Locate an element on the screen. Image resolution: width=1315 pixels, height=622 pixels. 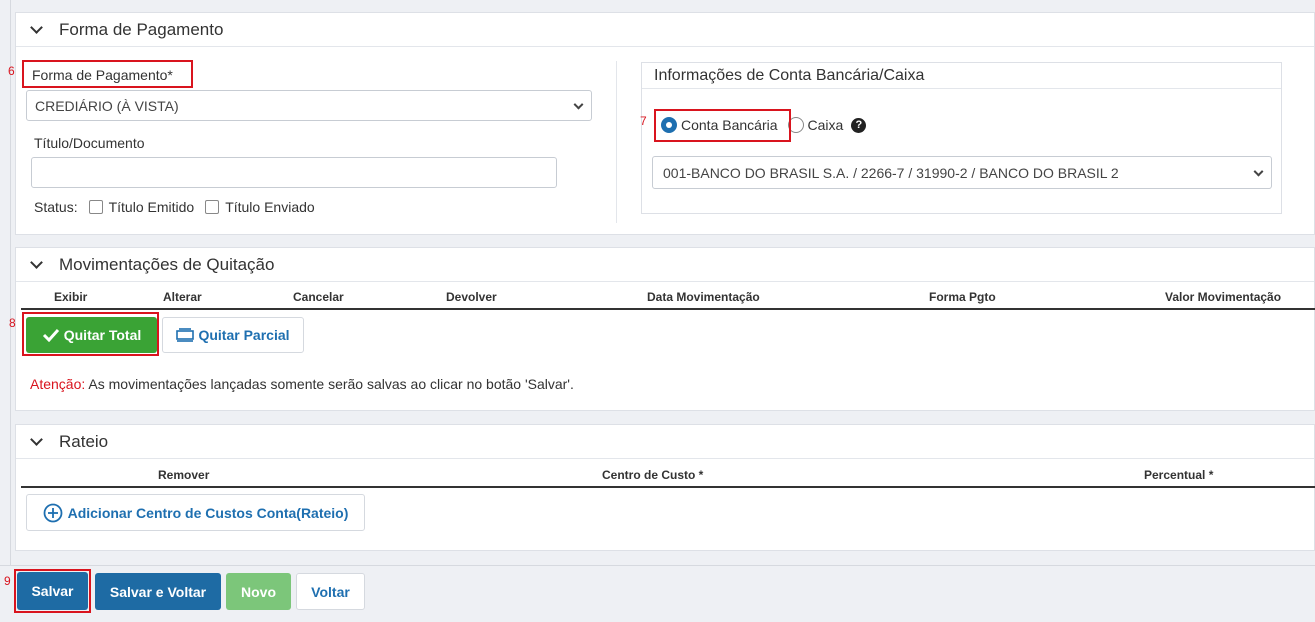
step-mark-9: 9 is located at coordinates (7, 581).